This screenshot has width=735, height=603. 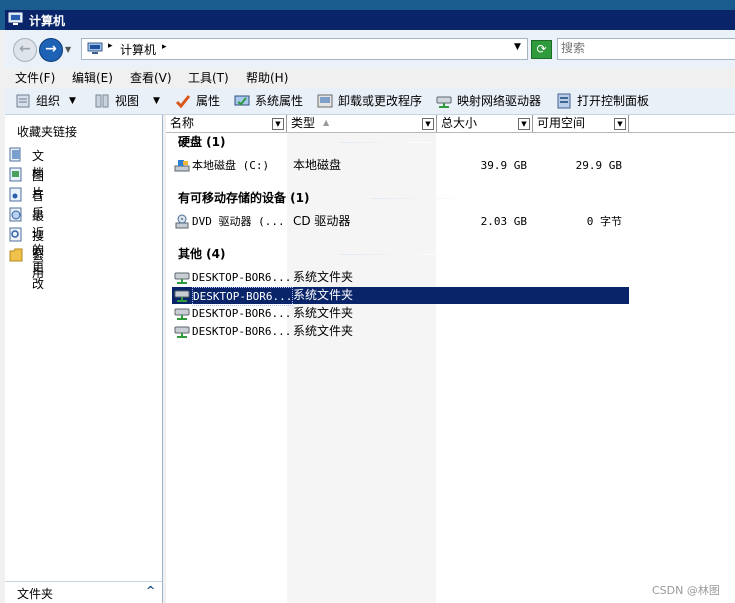 I want to click on uninstall-program-icon, so click(x=325, y=101).